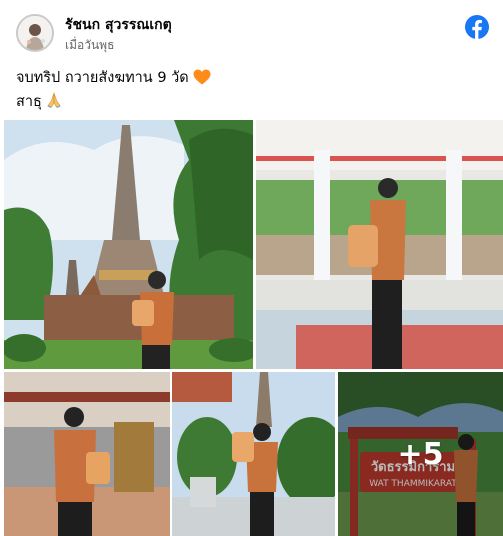  What do you see at coordinates (118, 25) in the screenshot?
I see `author-name: รัชนก สุวรรณเกตุ` at bounding box center [118, 25].